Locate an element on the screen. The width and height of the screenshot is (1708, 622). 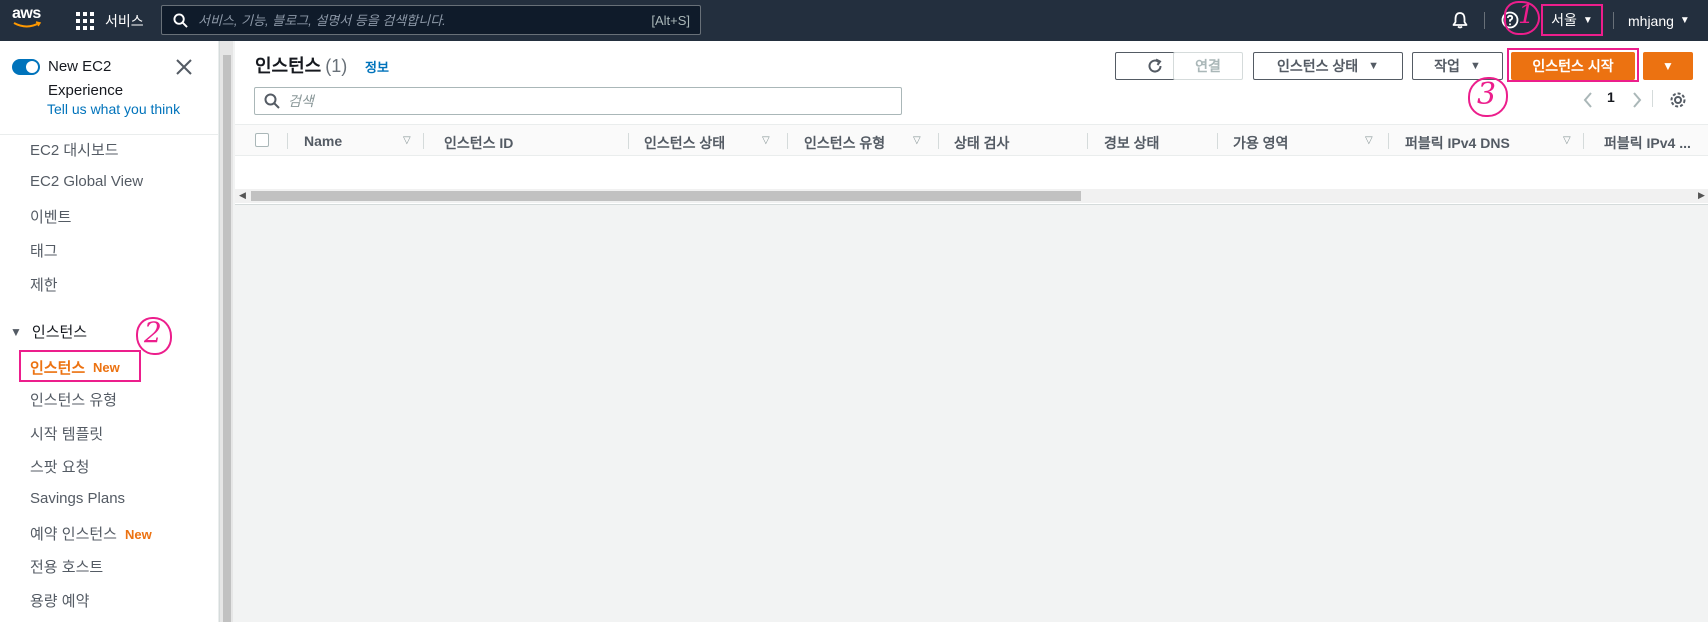
username: mhjang is located at coordinates (1651, 20).